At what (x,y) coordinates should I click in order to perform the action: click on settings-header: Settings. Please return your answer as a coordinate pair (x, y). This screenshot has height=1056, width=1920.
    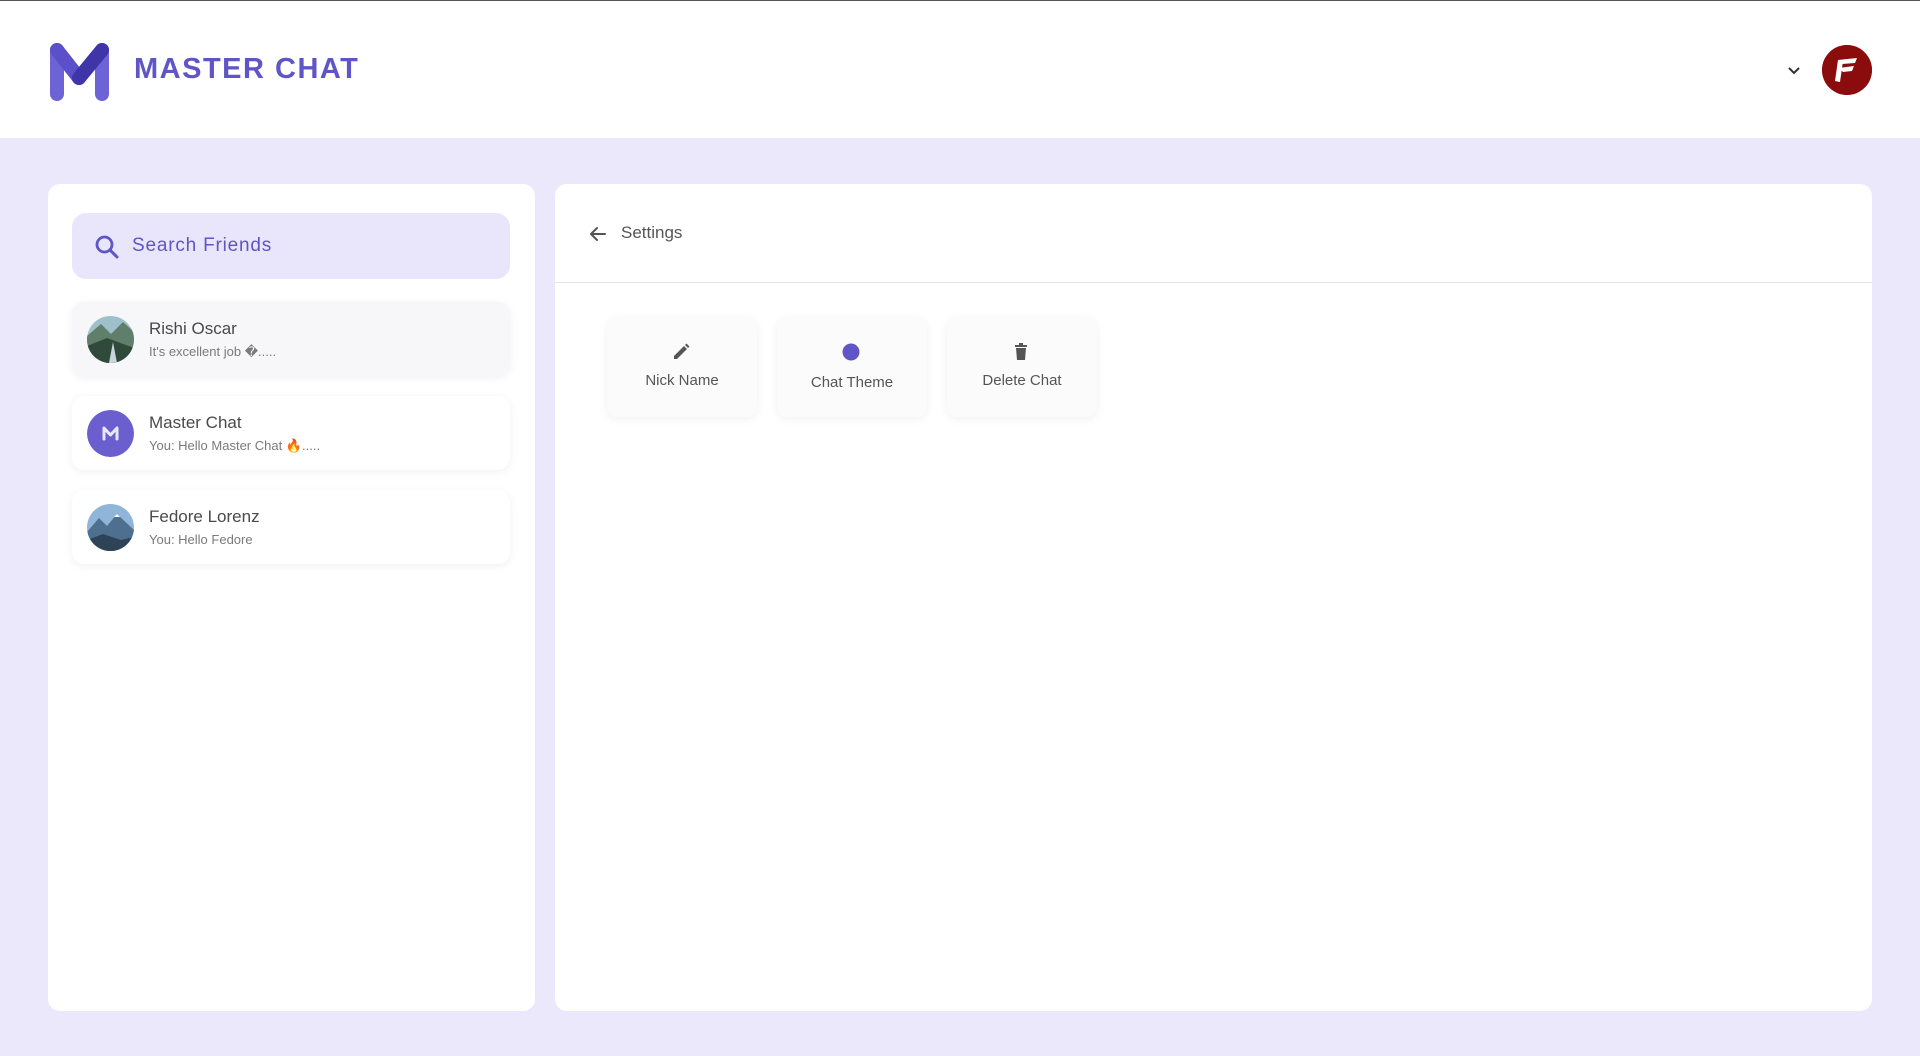
    Looking at the image, I should click on (1213, 233).